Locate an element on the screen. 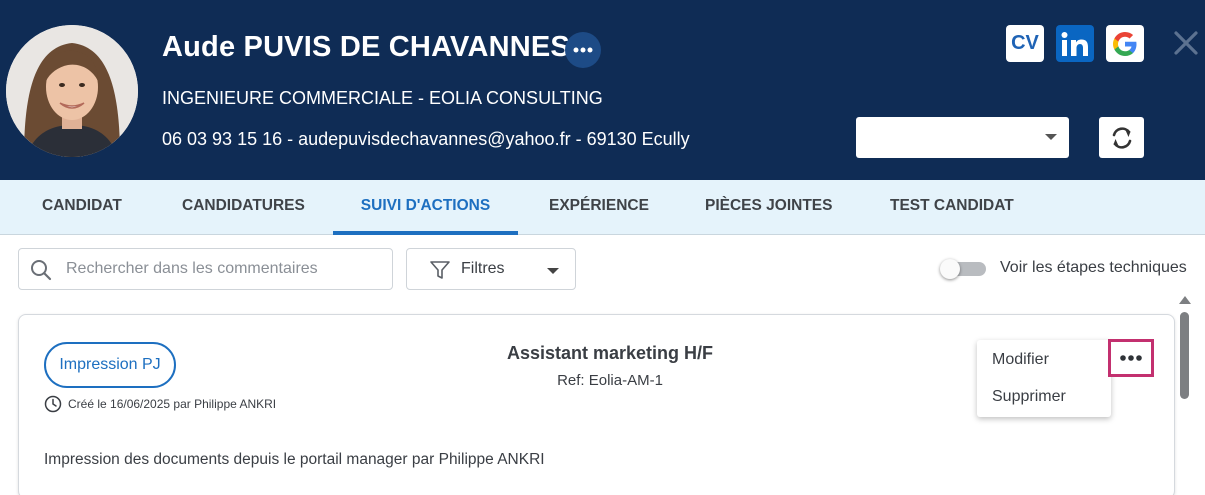 The image size is (1205, 495). linkedin-icon is located at coordinates (1074, 43).